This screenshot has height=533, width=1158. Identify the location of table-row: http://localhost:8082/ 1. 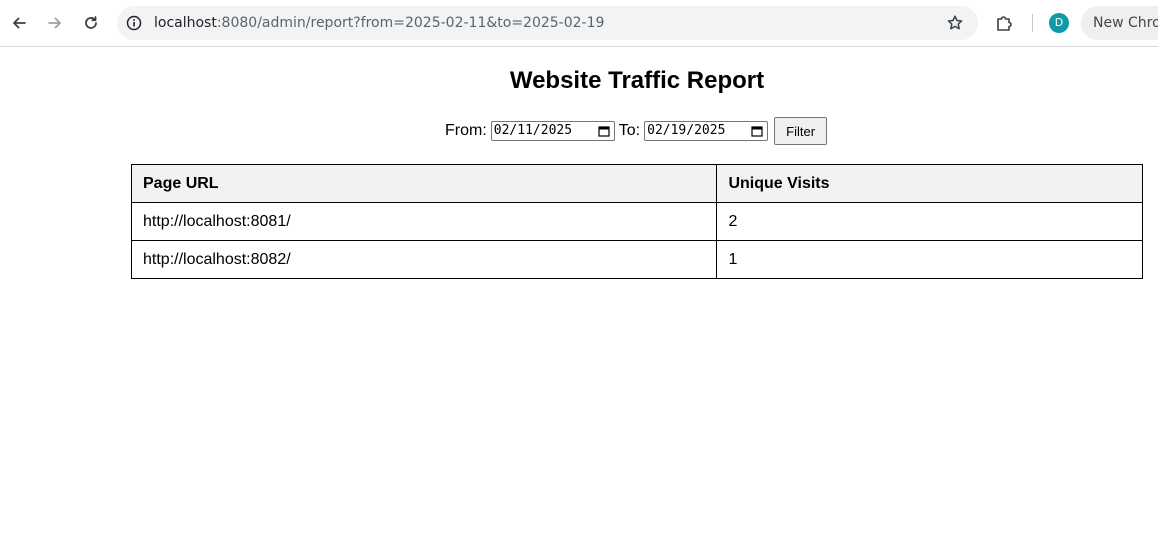
(636, 259).